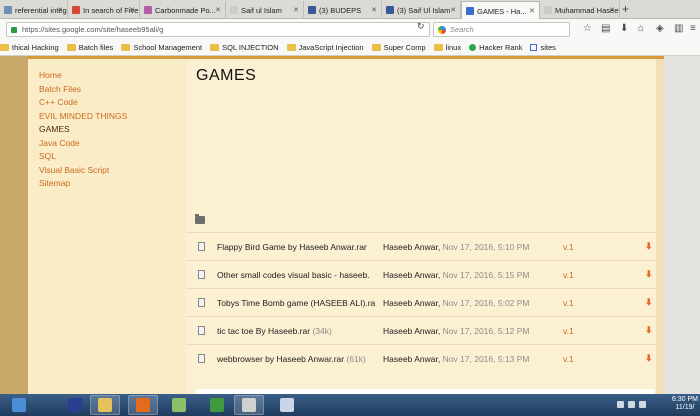  Describe the element at coordinates (112, 144) in the screenshot. I see `sidebar-nav-link: Java Code` at that location.